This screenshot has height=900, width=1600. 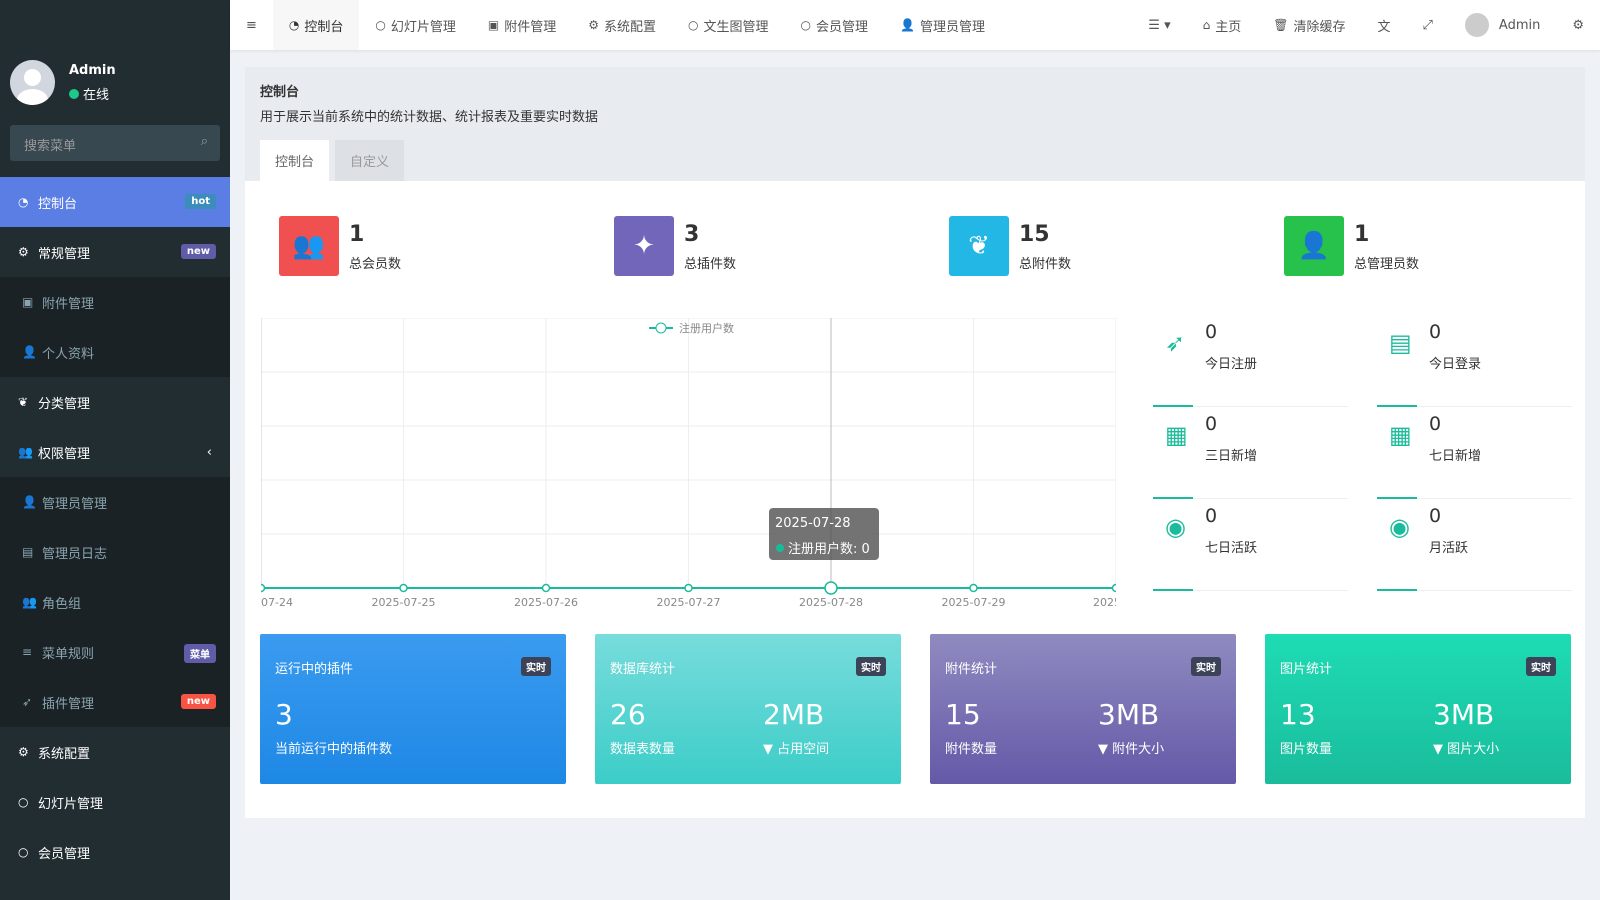 I want to click on stat-label: 总附件数, so click(x=1045, y=264).